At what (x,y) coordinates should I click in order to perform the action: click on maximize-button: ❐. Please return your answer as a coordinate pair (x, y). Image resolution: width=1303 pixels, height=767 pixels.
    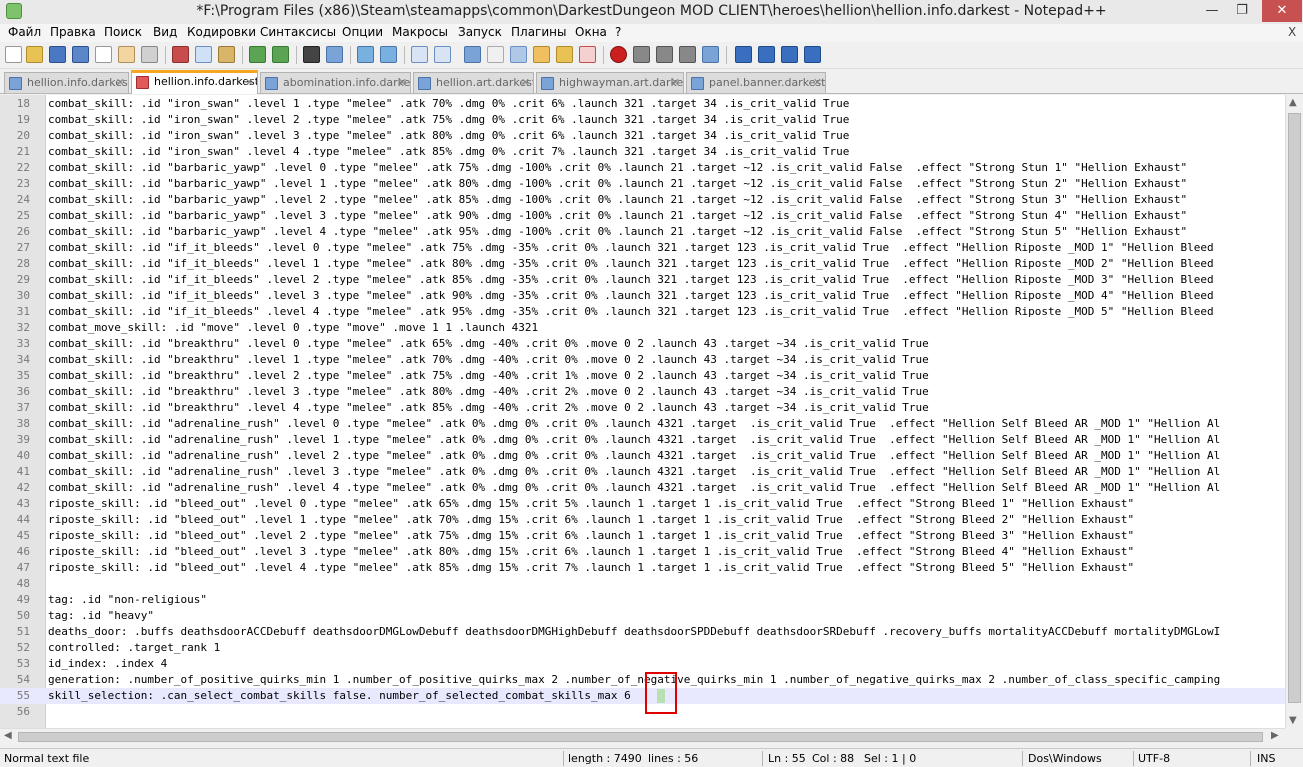
    Looking at the image, I should click on (1242, 11).